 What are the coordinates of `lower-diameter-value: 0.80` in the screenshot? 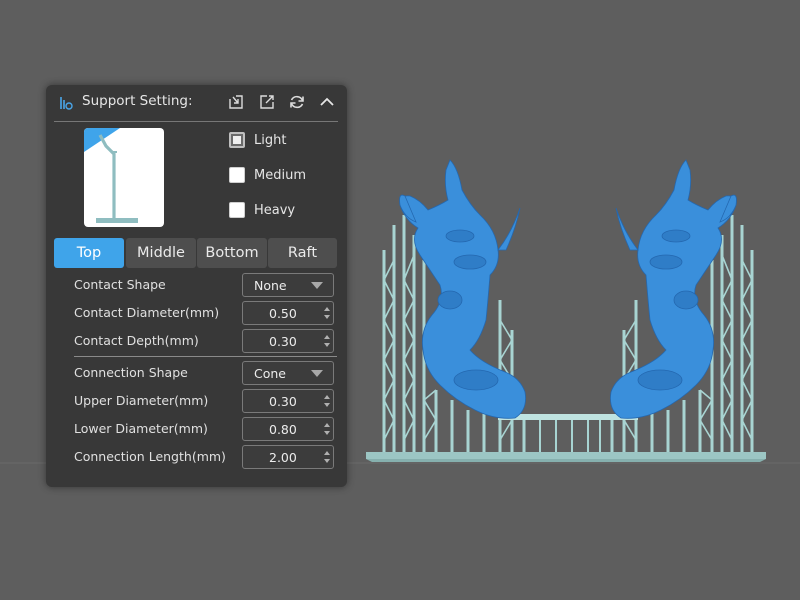 It's located at (283, 429).